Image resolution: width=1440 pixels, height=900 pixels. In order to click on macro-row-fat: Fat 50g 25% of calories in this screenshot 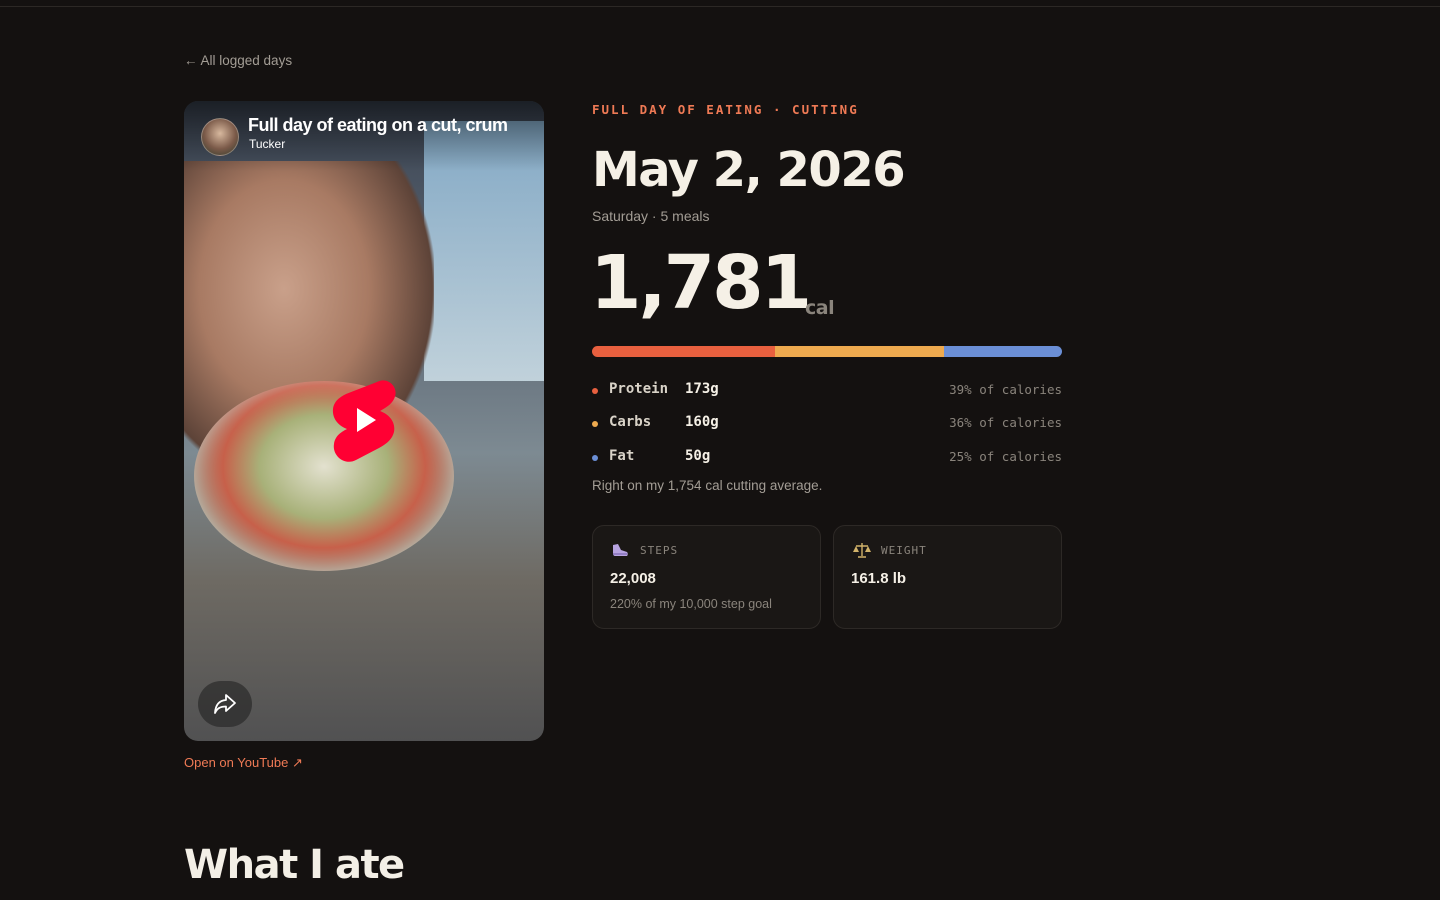, I will do `click(827, 458)`.